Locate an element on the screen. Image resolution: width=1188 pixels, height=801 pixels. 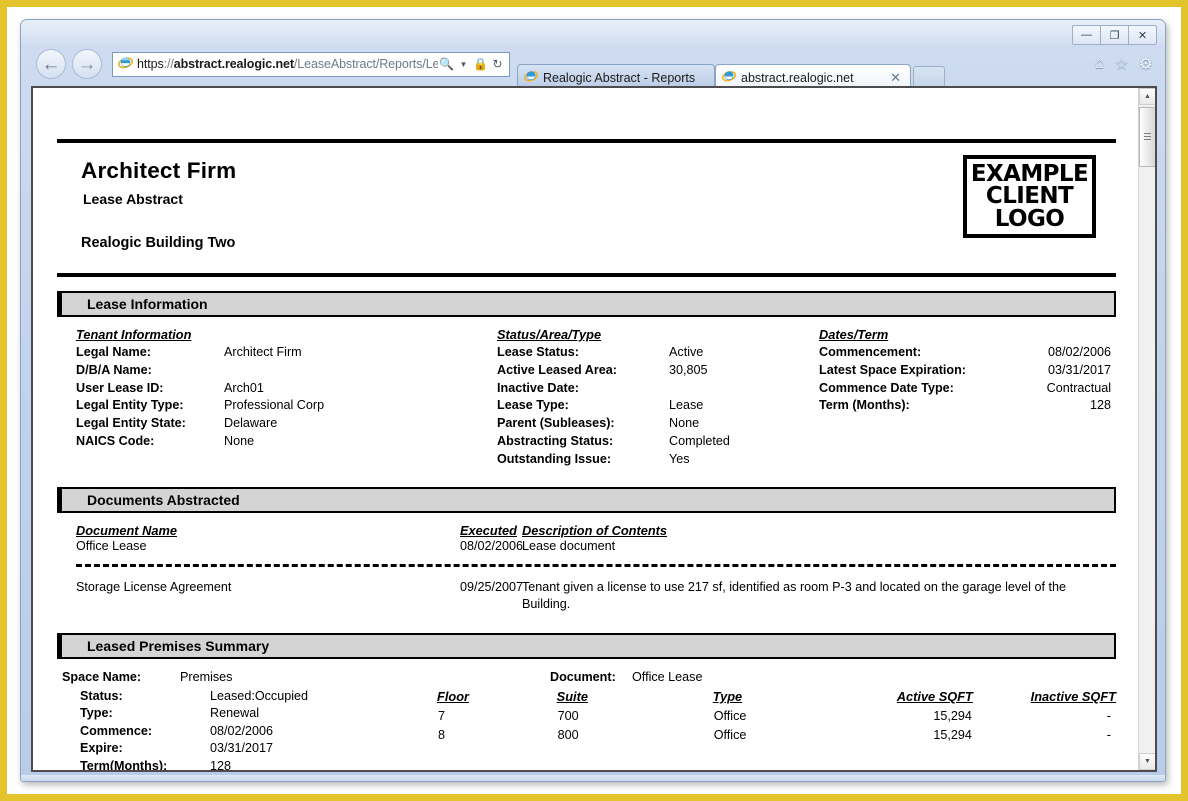
field-label: Lease Type: is located at coordinates (533, 405).